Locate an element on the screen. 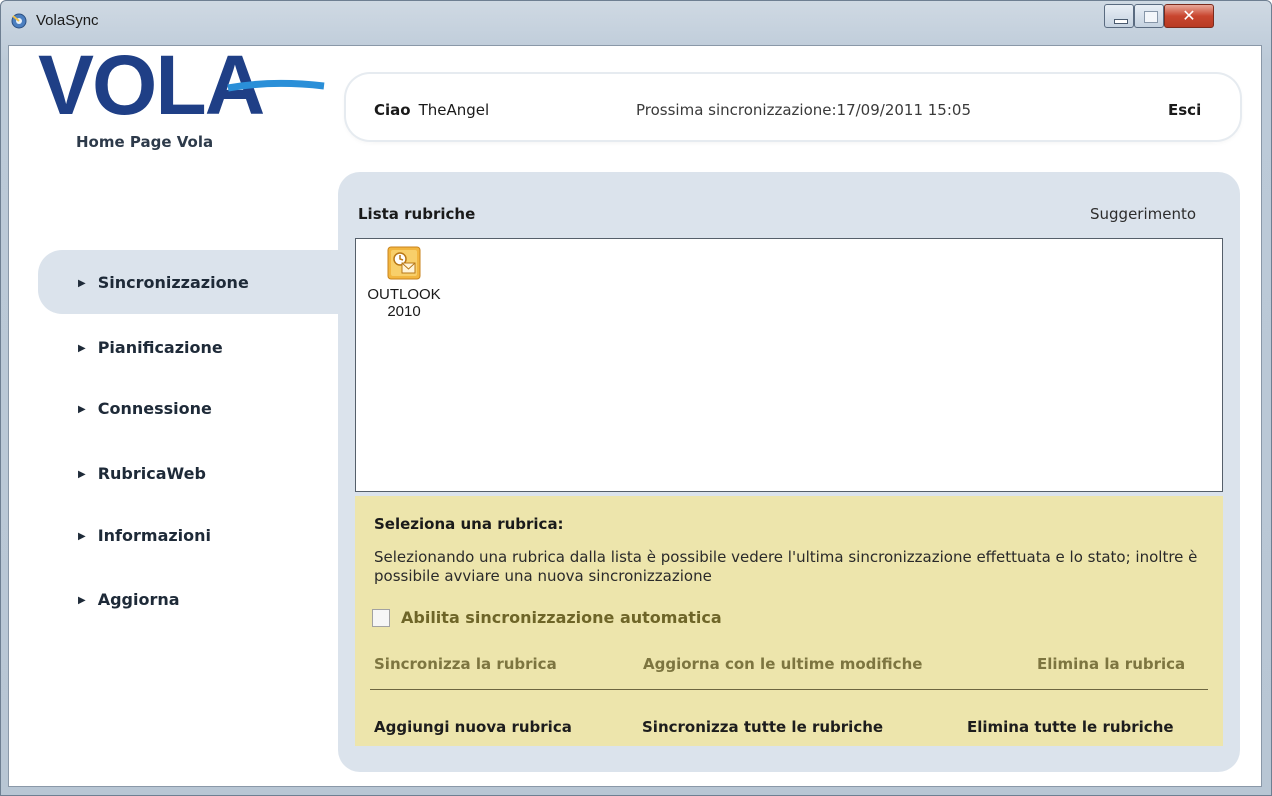 Image resolution: width=1272 pixels, height=796 pixels. sidebar-item-label: Aggiorna is located at coordinates (138, 599).